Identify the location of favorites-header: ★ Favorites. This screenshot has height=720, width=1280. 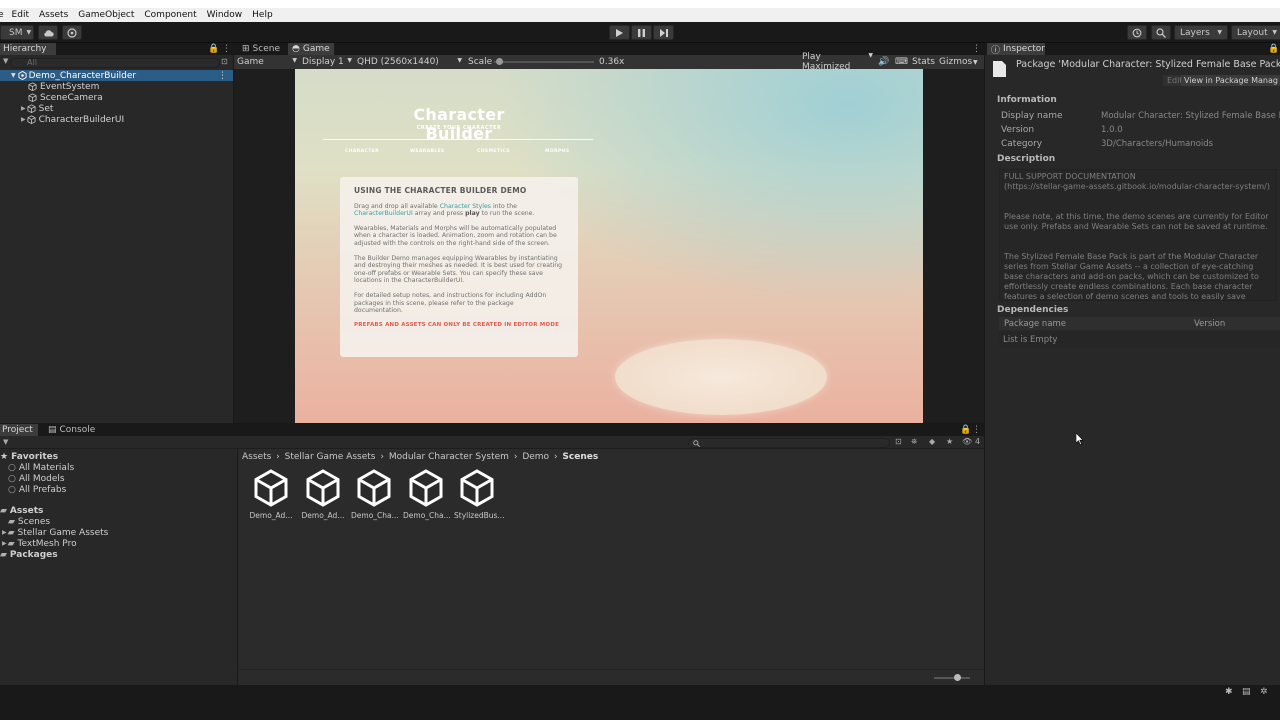
(29, 456).